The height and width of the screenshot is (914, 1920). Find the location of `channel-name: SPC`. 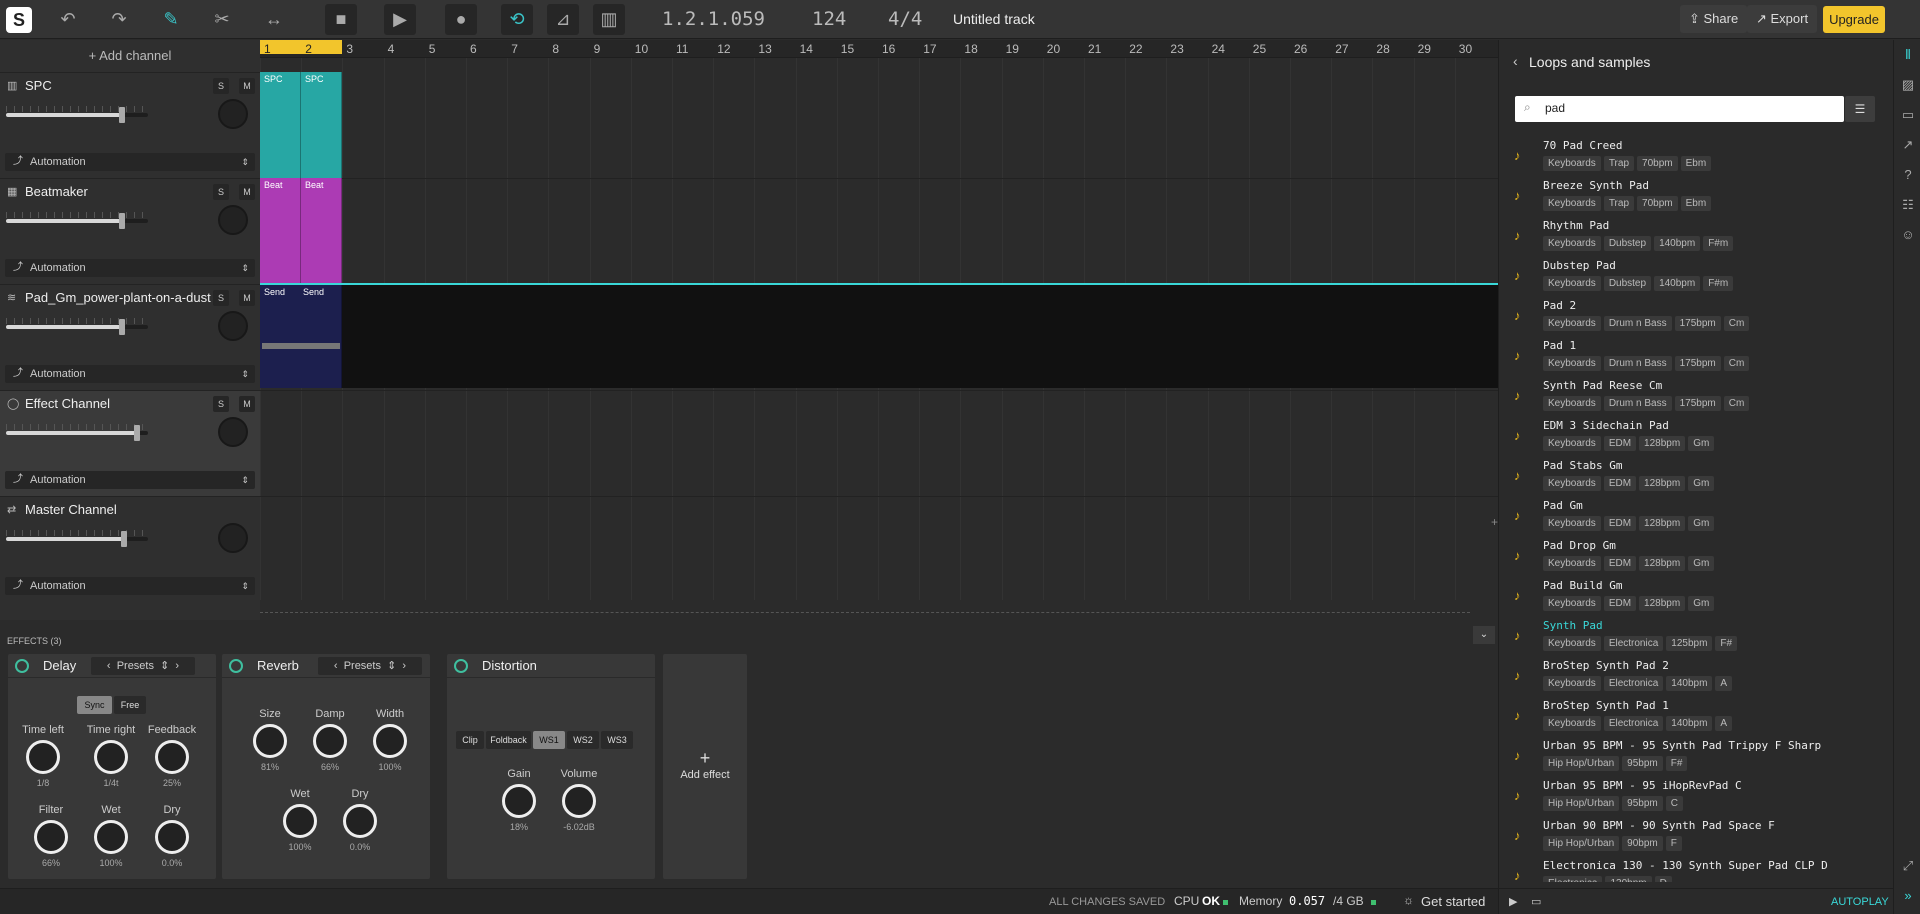

channel-name: SPC is located at coordinates (38, 85).